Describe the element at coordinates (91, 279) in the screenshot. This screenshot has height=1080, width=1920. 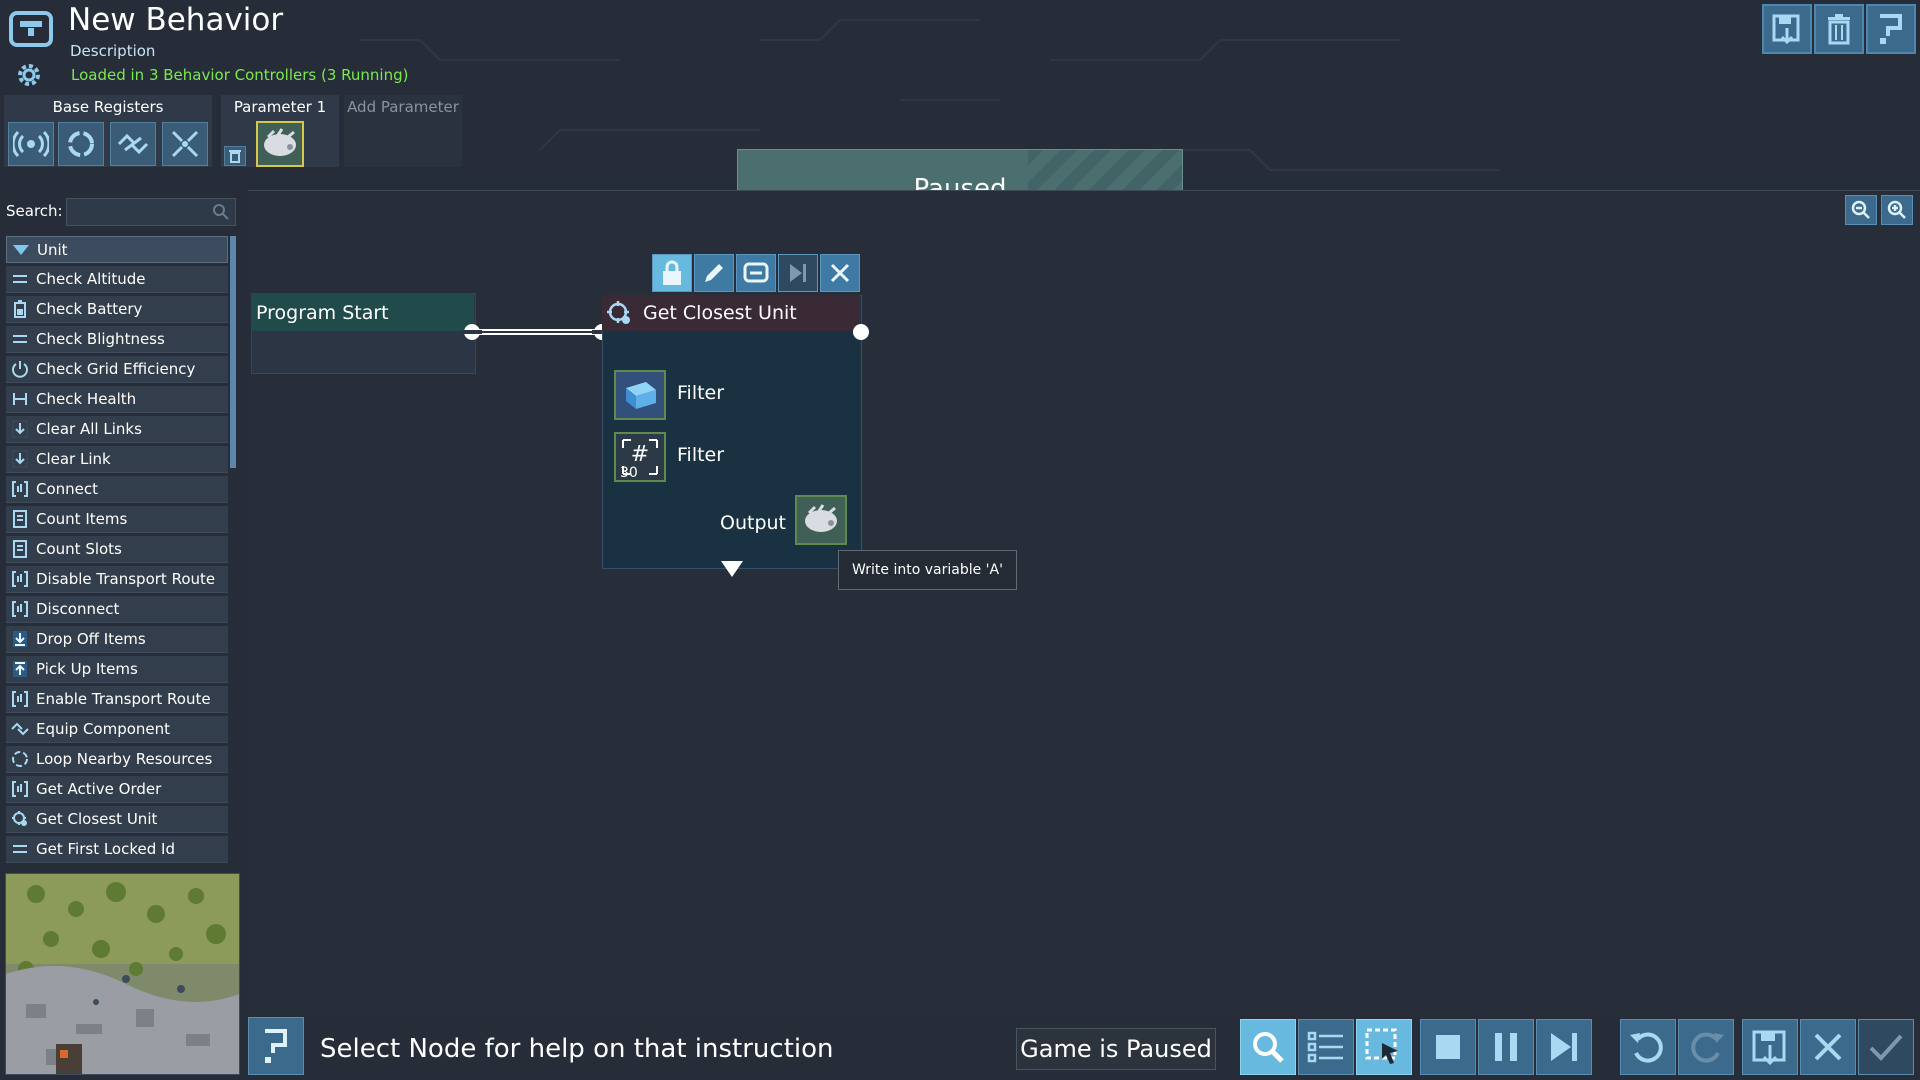
I see `list-item-label: Check Altitude` at that location.